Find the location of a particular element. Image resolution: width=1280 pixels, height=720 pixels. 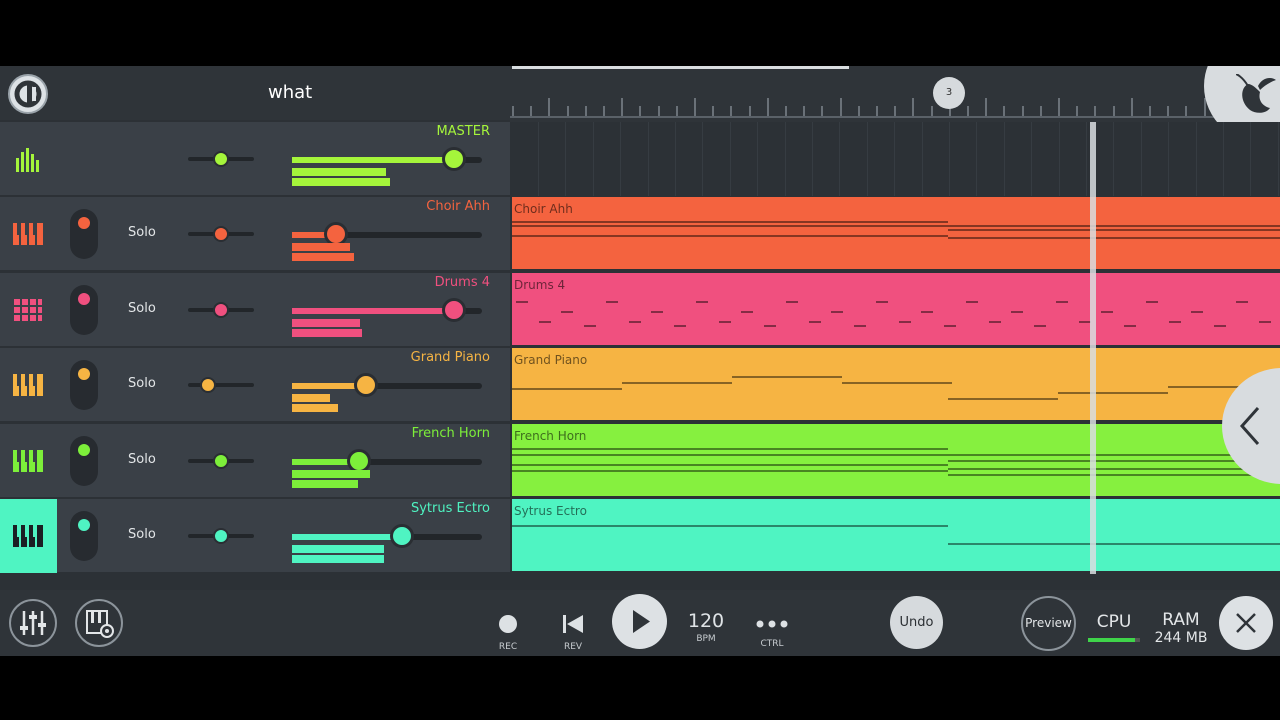

rev-button: REV is located at coordinates (573, 633).